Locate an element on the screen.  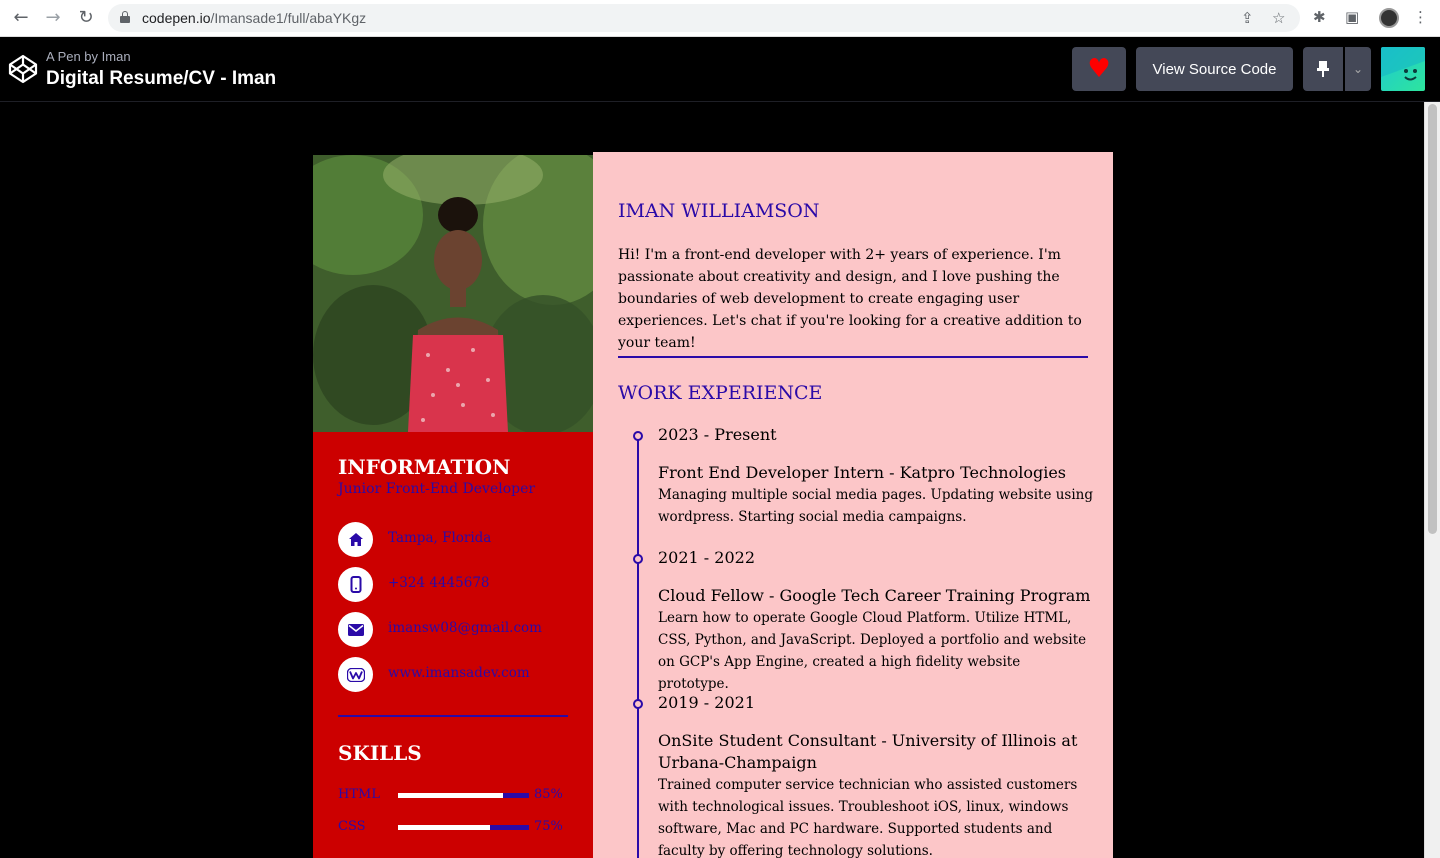
main-divider is located at coordinates (853, 357).